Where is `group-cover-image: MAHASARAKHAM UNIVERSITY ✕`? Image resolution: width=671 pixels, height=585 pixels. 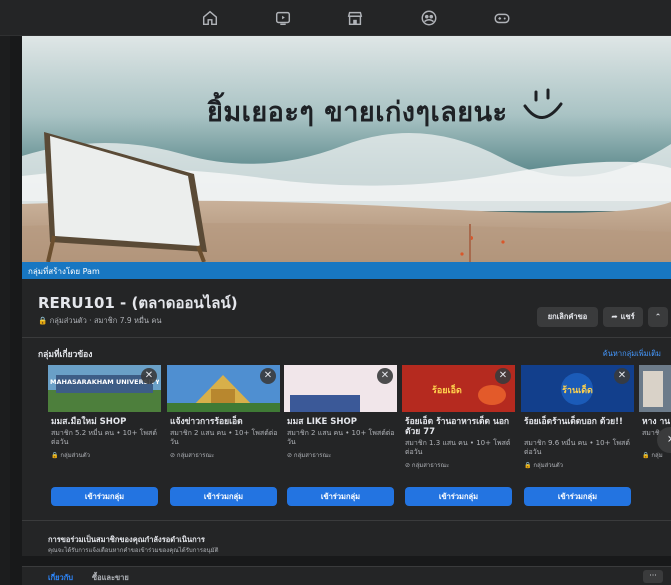 group-cover-image: MAHASARAKHAM UNIVERSITY ✕ is located at coordinates (104, 388).